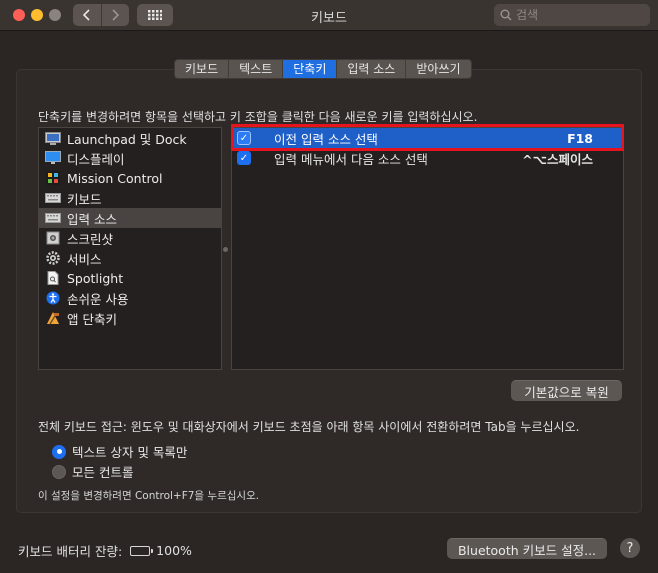  Describe the element at coordinates (630, 548) in the screenshot. I see `help-button: ?` at that location.